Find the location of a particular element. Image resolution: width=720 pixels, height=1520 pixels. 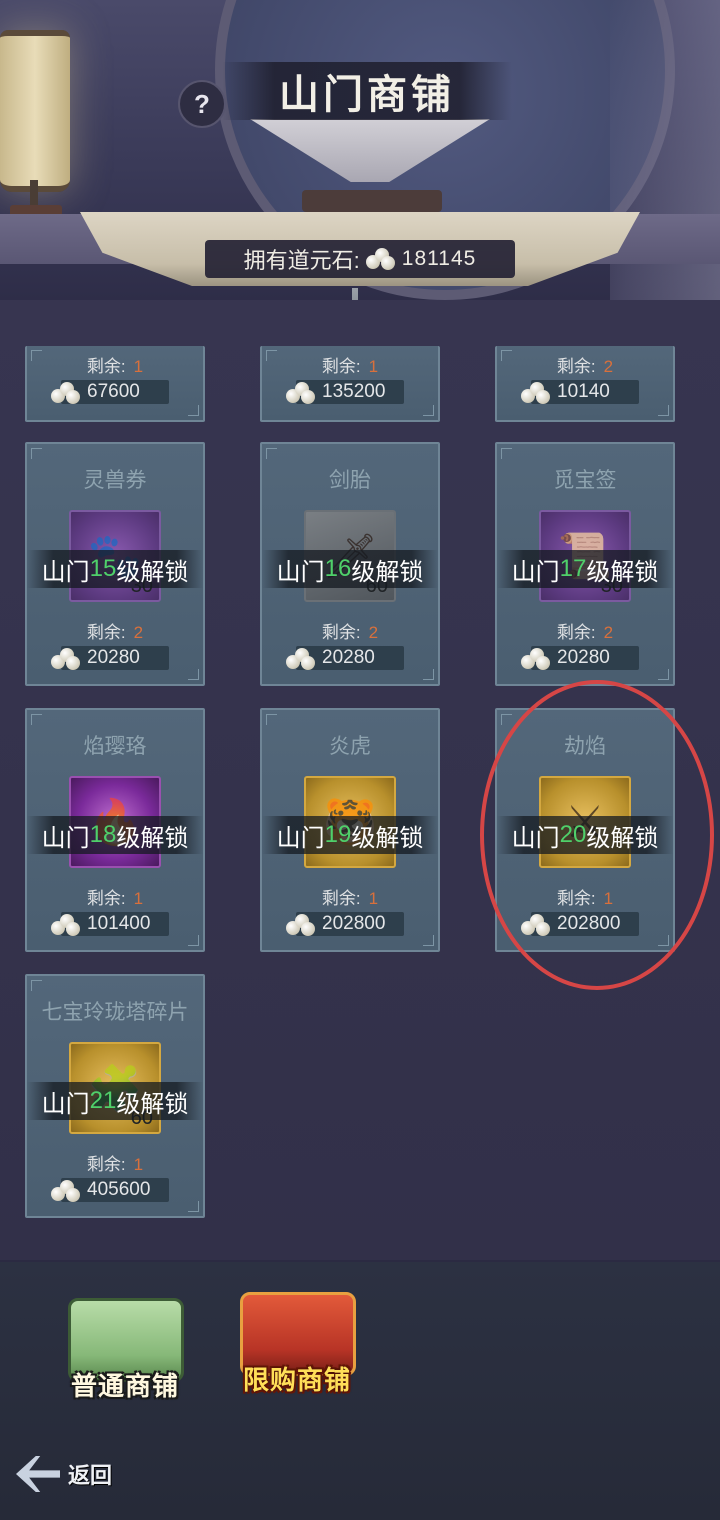

page-title-bar: 山门商铺 is located at coordinates (367, 91).